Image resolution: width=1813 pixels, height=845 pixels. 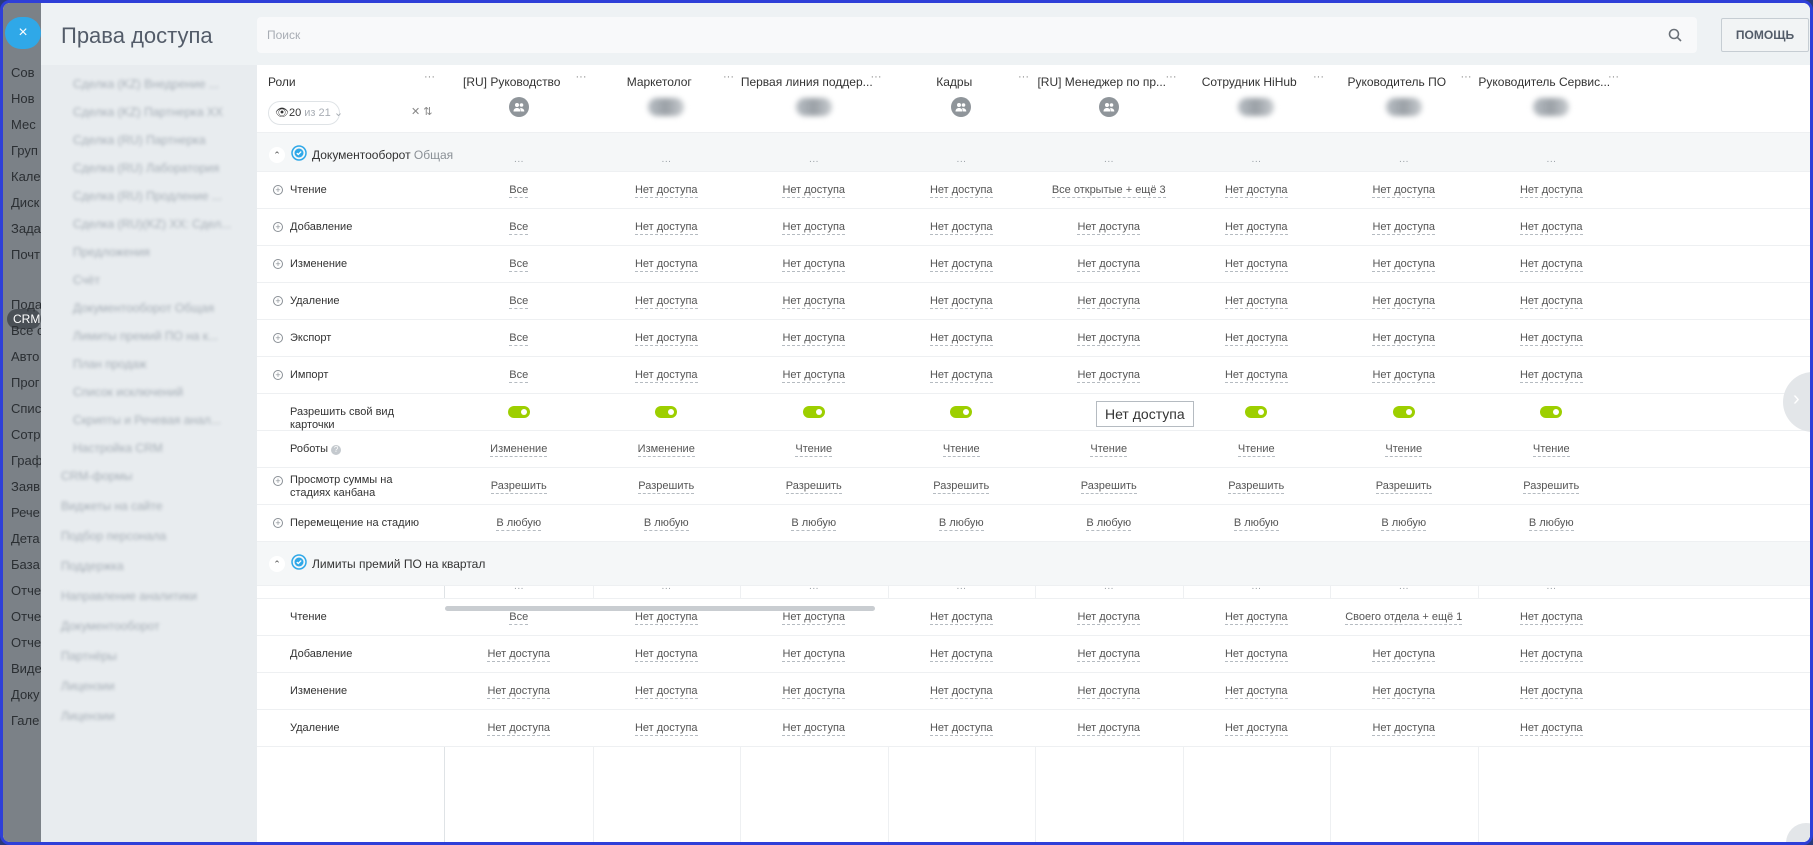 What do you see at coordinates (955, 82) in the screenshot?
I see `role-name: Кадры` at bounding box center [955, 82].